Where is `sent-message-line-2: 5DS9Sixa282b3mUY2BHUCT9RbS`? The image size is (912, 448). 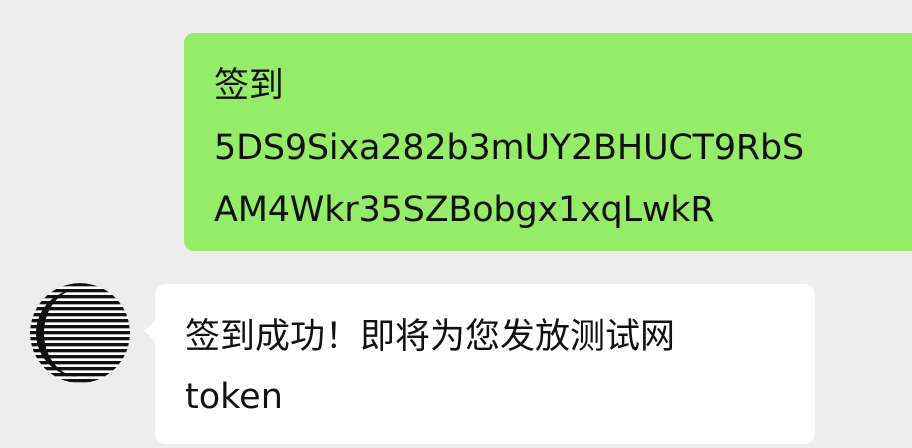
sent-message-line-2: 5DS9Sixa282b3mUY2BHUCT9RbS is located at coordinates (509, 148).